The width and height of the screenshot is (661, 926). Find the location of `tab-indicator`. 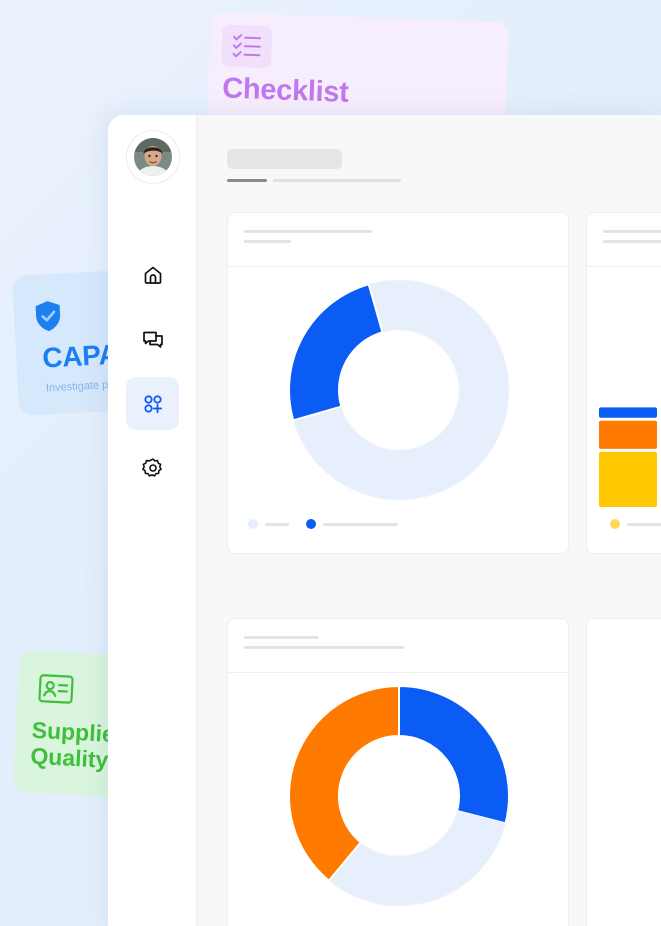

tab-indicator is located at coordinates (247, 180).